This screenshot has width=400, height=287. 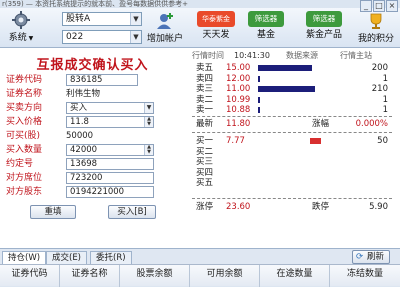 I want to click on ask-level-label: 卖四, so click(x=205, y=78).